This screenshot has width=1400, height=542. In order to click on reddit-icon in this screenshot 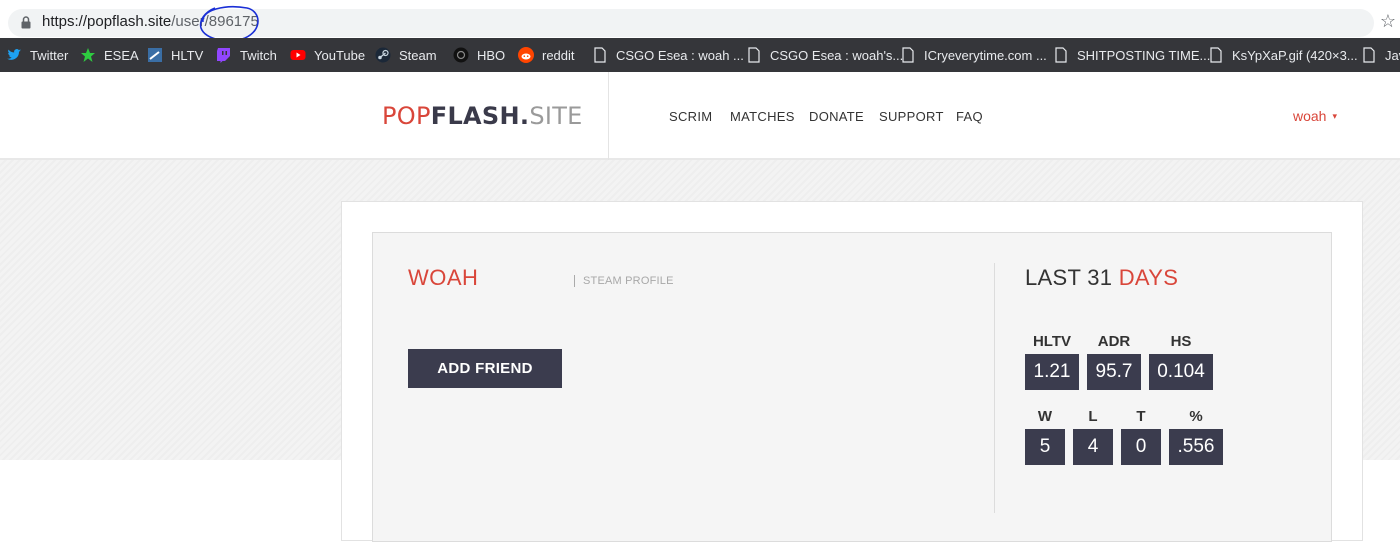, I will do `click(526, 55)`.